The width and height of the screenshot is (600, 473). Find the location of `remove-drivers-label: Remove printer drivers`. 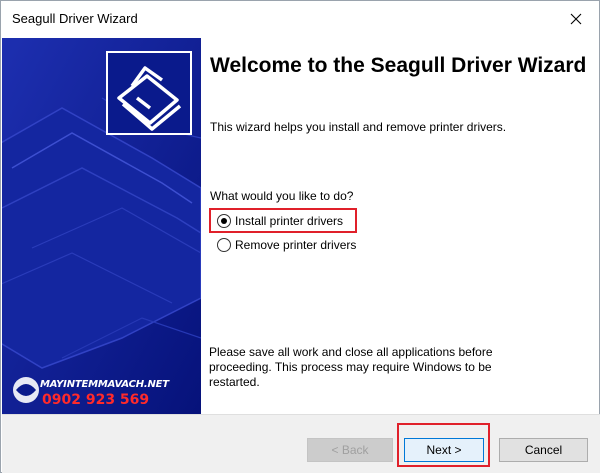

remove-drivers-label: Remove printer drivers is located at coordinates (296, 245).